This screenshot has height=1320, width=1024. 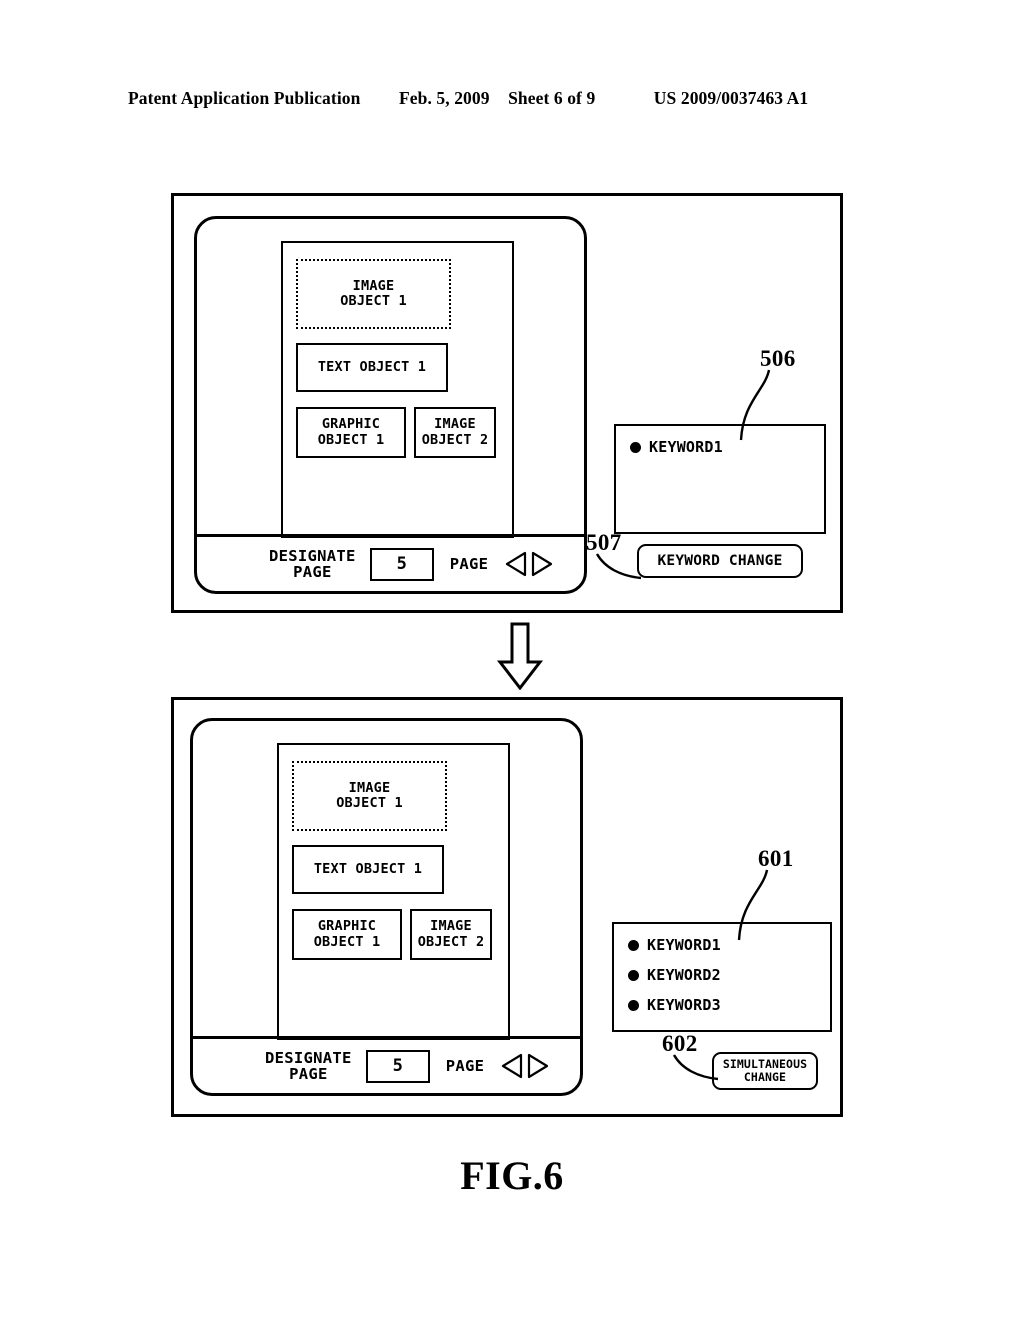 I want to click on keyword-label: KEYWORD3, so click(x=684, y=1005).